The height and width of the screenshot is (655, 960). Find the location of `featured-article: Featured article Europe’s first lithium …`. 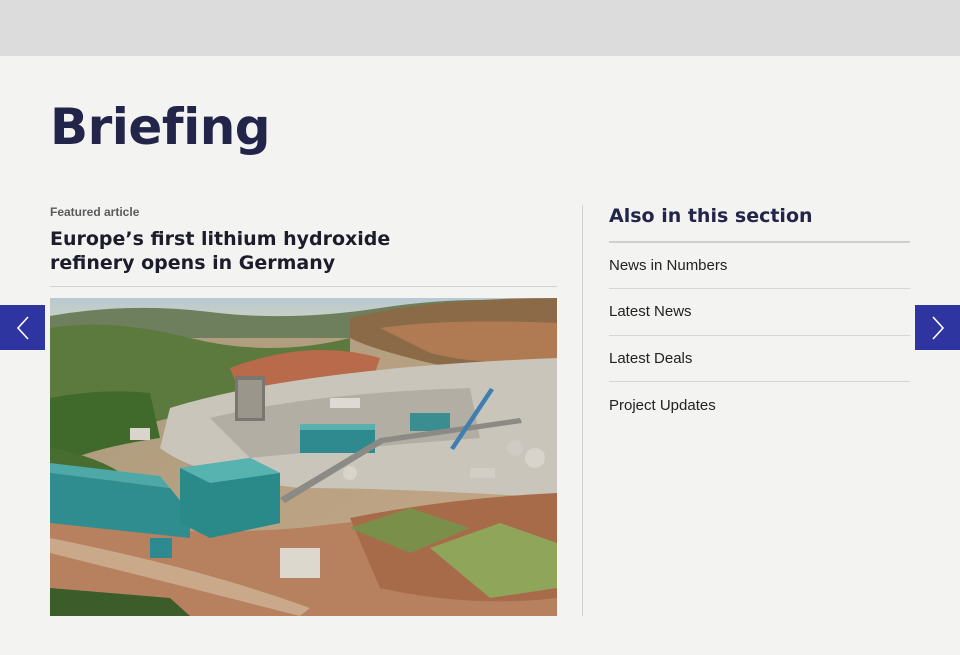

featured-article: Featured article Europe’s first lithium … is located at coordinates (303, 246).